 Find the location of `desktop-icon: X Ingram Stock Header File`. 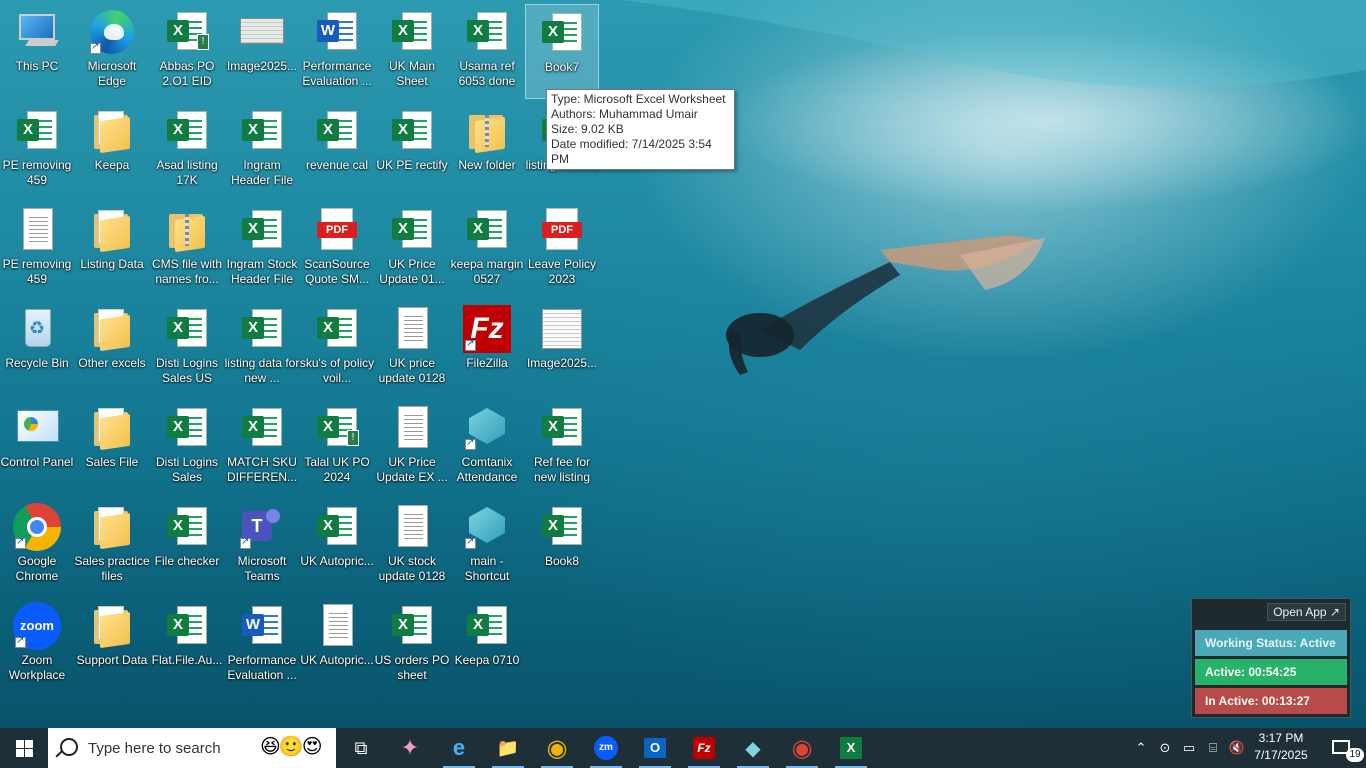

desktop-icon: X Ingram Stock Header File is located at coordinates (262, 249).